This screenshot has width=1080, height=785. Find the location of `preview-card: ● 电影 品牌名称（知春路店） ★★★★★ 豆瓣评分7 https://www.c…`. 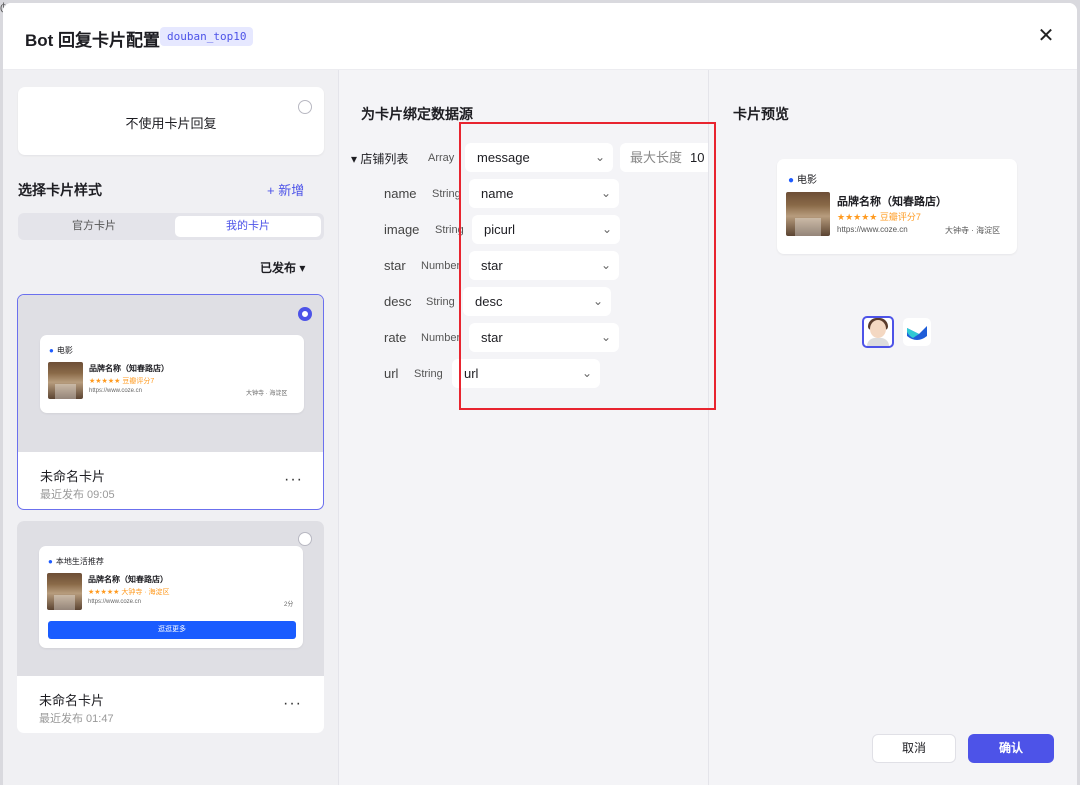

preview-card: ● 电影 品牌名称（知春路店） ★★★★★ 豆瓣评分7 https://www.c… is located at coordinates (897, 206).